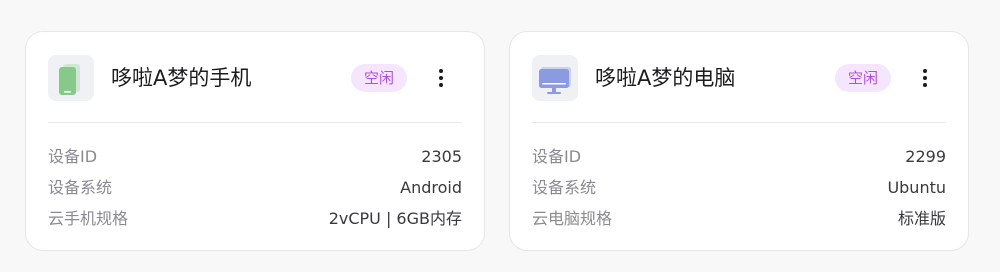 The width and height of the screenshot is (1000, 272). Describe the element at coordinates (739, 219) in the screenshot. I see `detail-row-spec: 云电脑规格 标准版` at that location.